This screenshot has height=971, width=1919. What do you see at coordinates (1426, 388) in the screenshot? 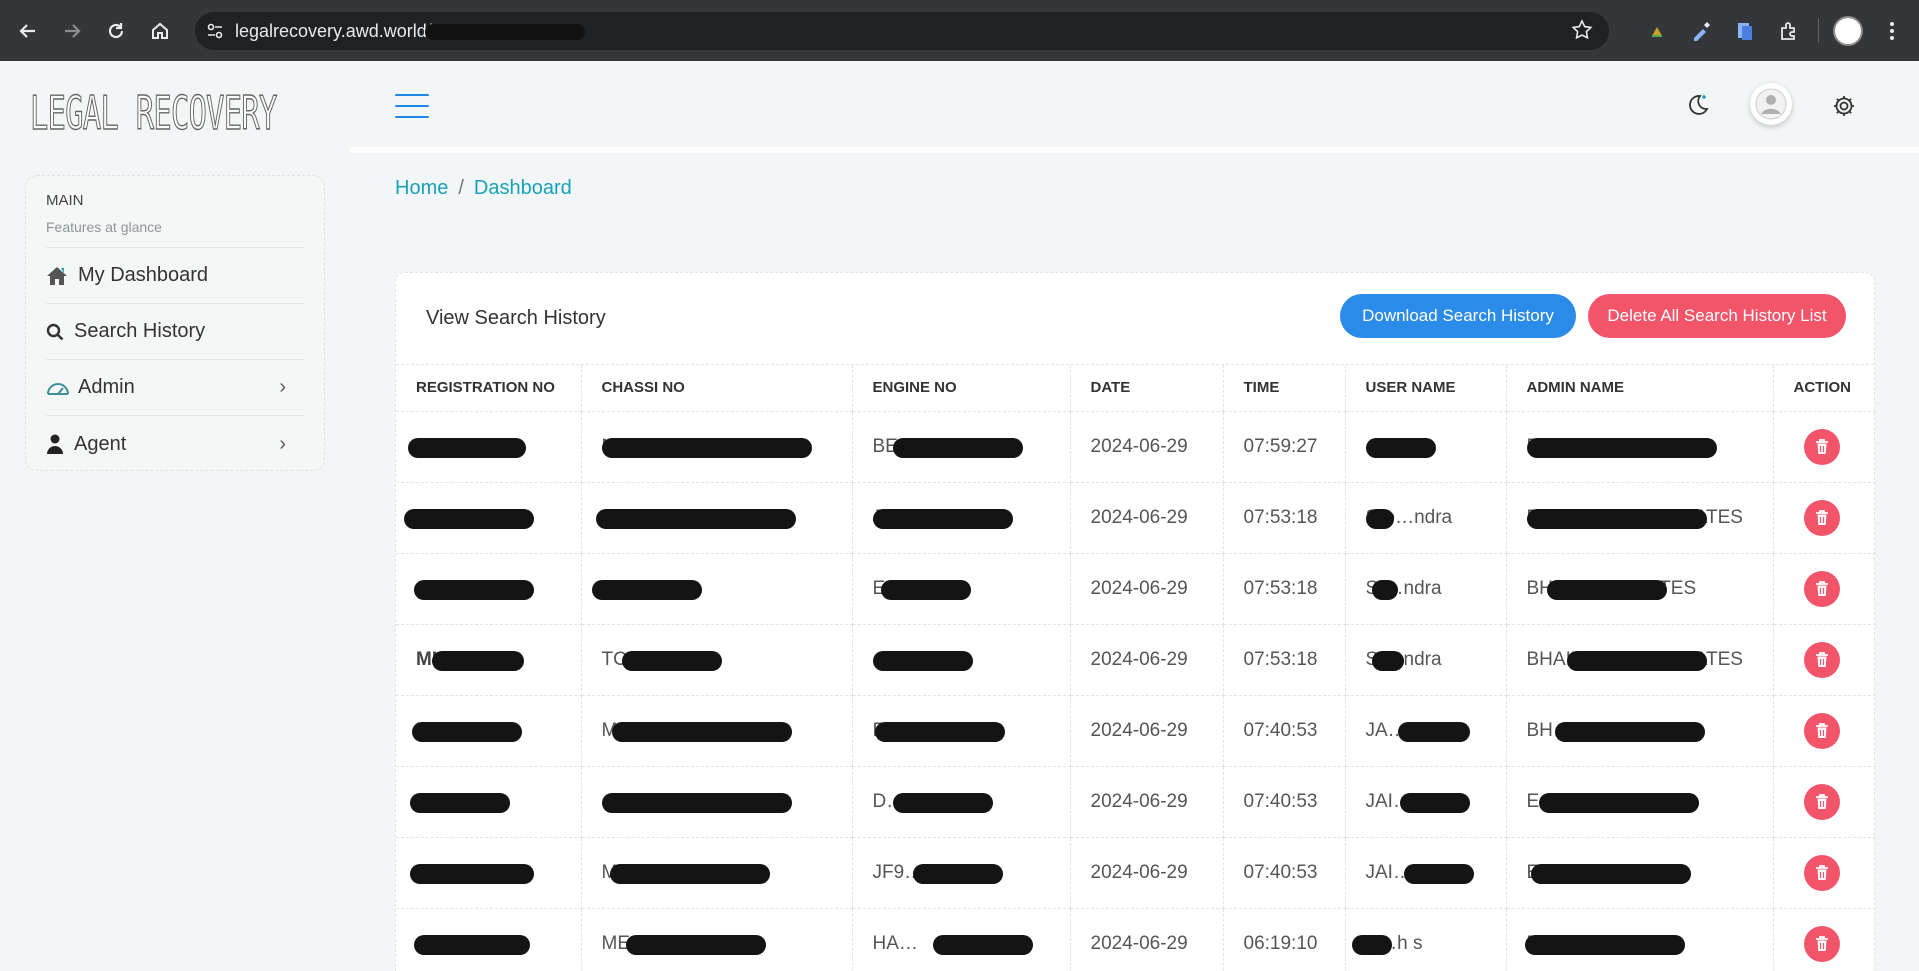
I see `column-header: USER NAME` at bounding box center [1426, 388].